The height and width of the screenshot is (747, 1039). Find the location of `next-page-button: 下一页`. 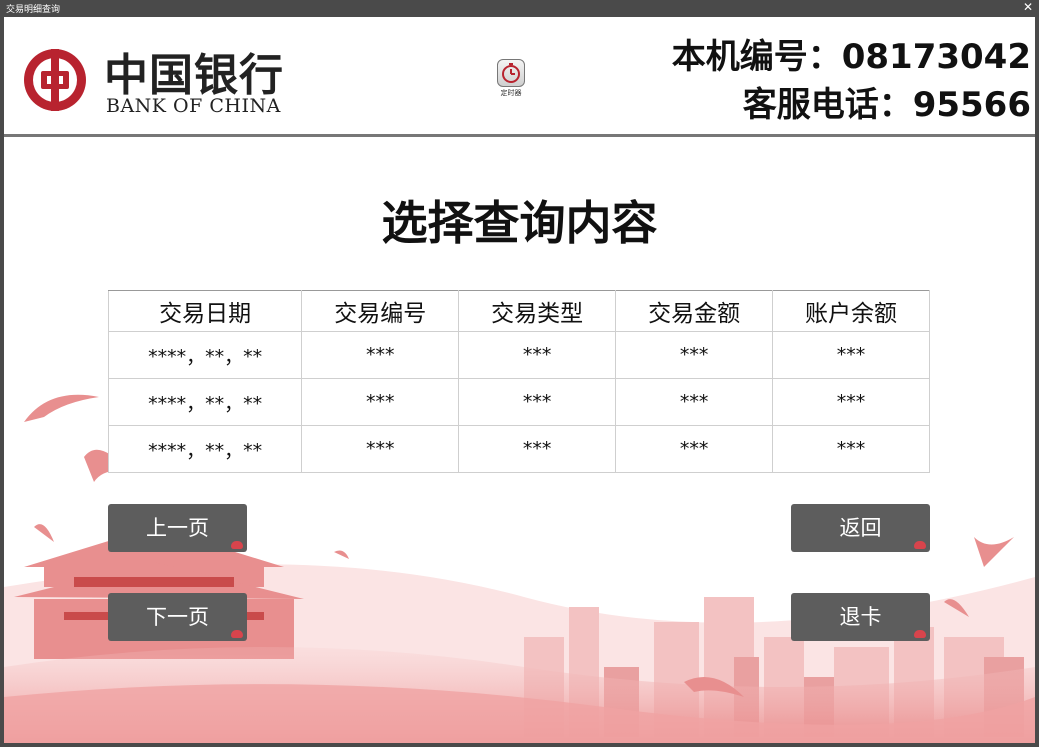

next-page-button: 下一页 is located at coordinates (177, 617).